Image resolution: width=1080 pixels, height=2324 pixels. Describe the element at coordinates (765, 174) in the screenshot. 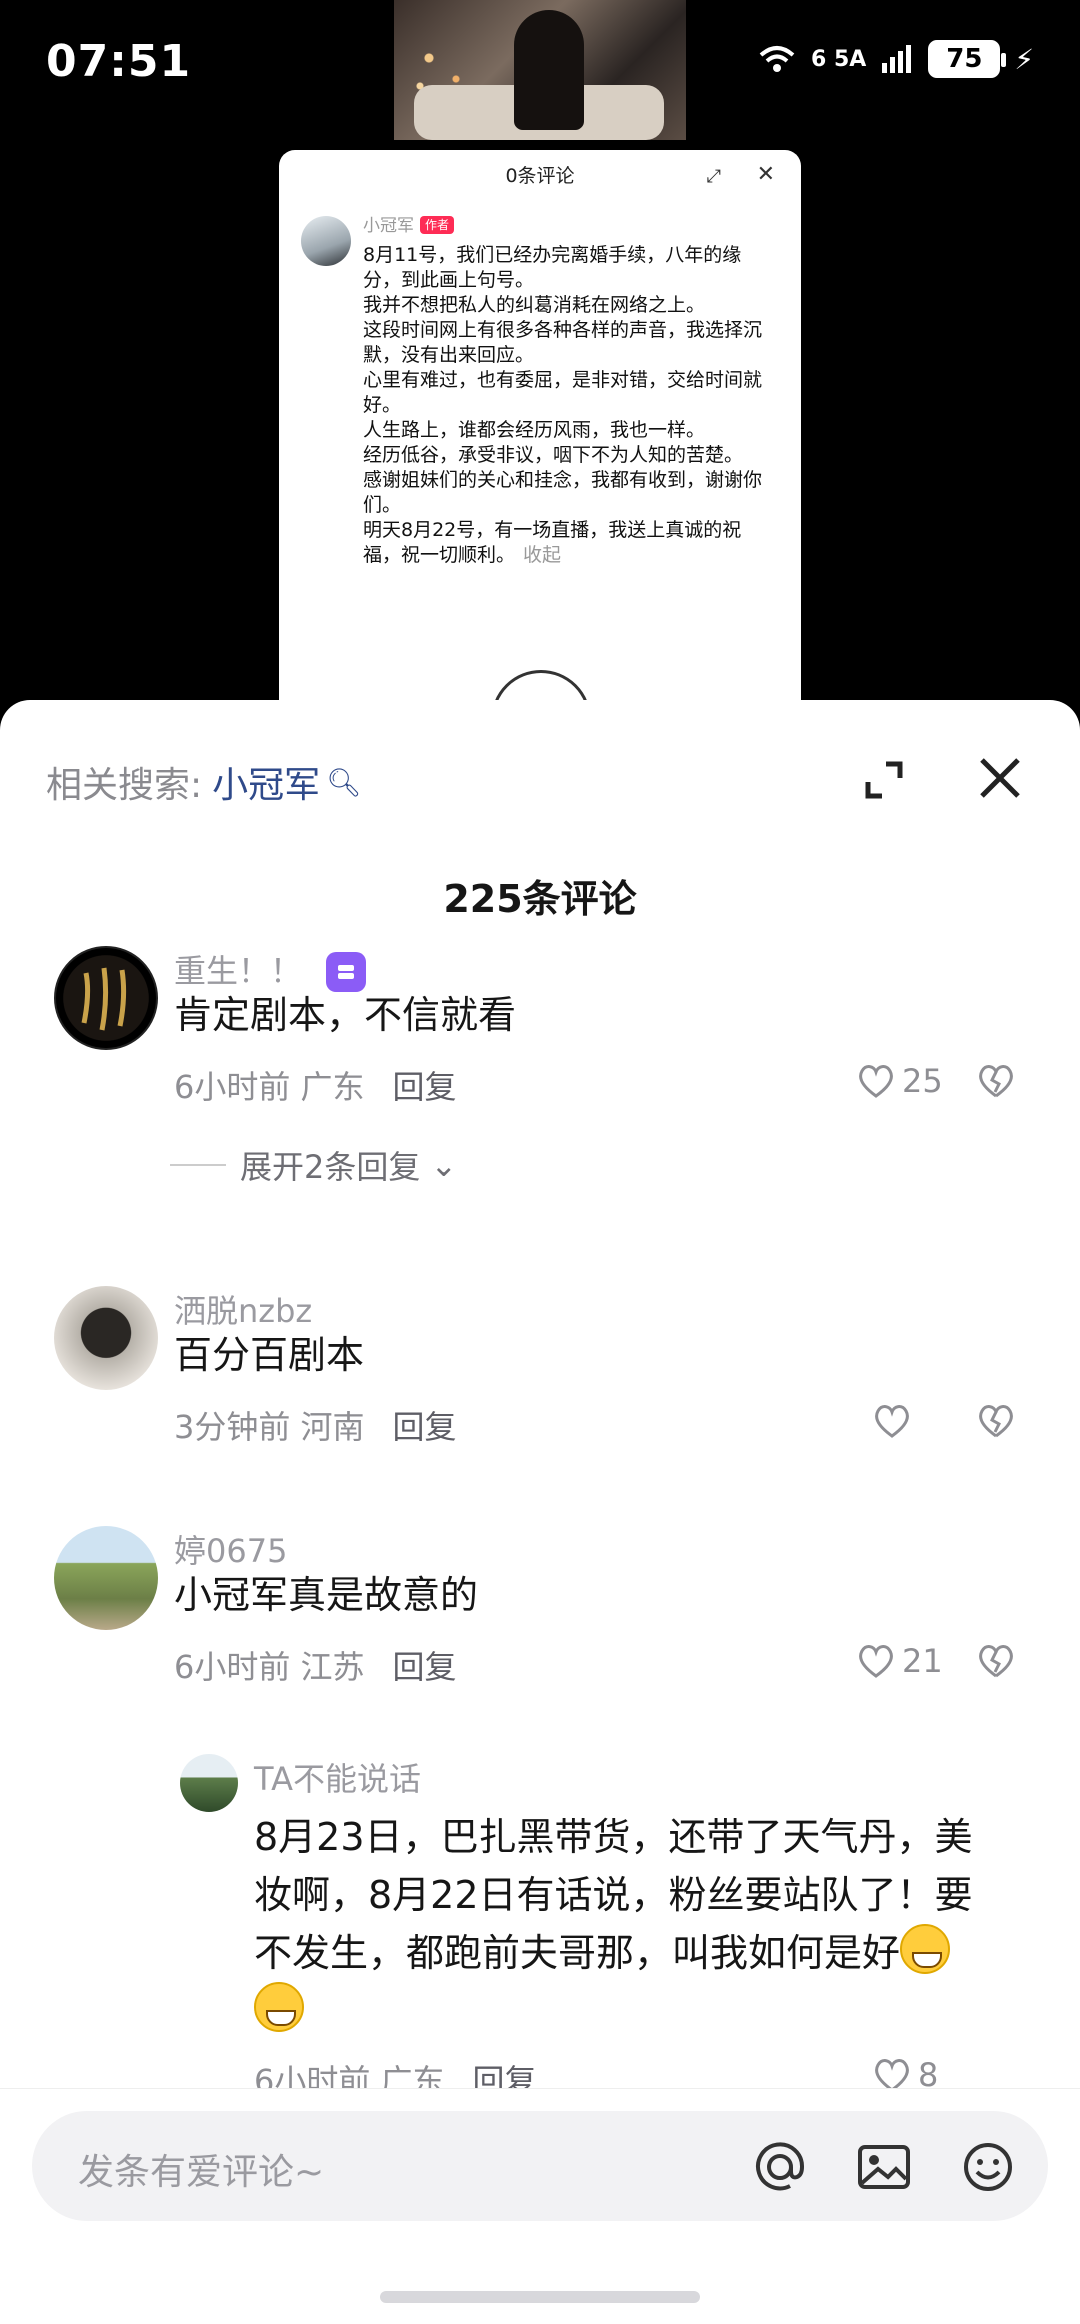

I see `mini-close-icon: ✕` at that location.